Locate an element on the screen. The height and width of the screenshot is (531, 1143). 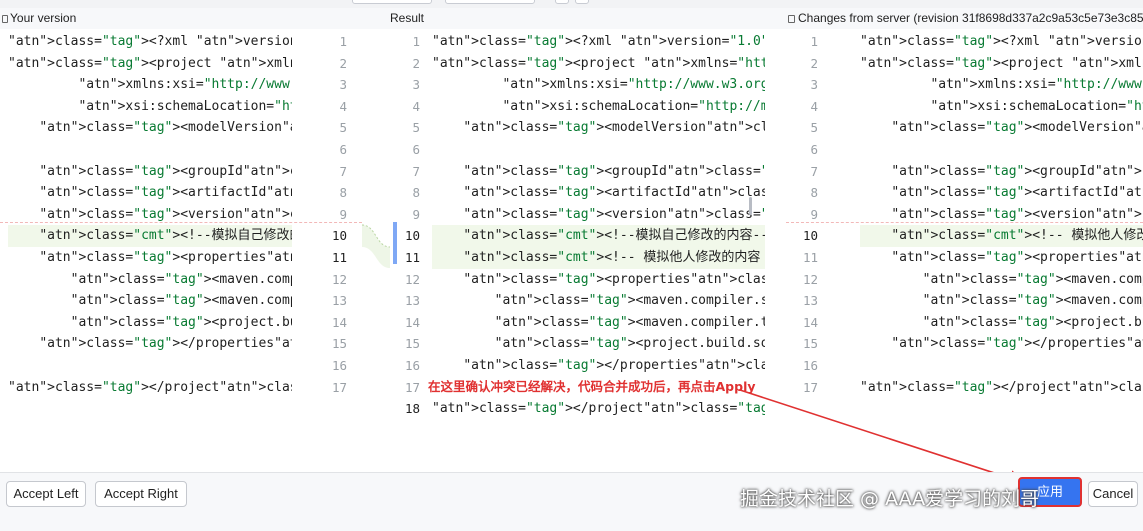
annotation-arrow is located at coordinates (882, 437).